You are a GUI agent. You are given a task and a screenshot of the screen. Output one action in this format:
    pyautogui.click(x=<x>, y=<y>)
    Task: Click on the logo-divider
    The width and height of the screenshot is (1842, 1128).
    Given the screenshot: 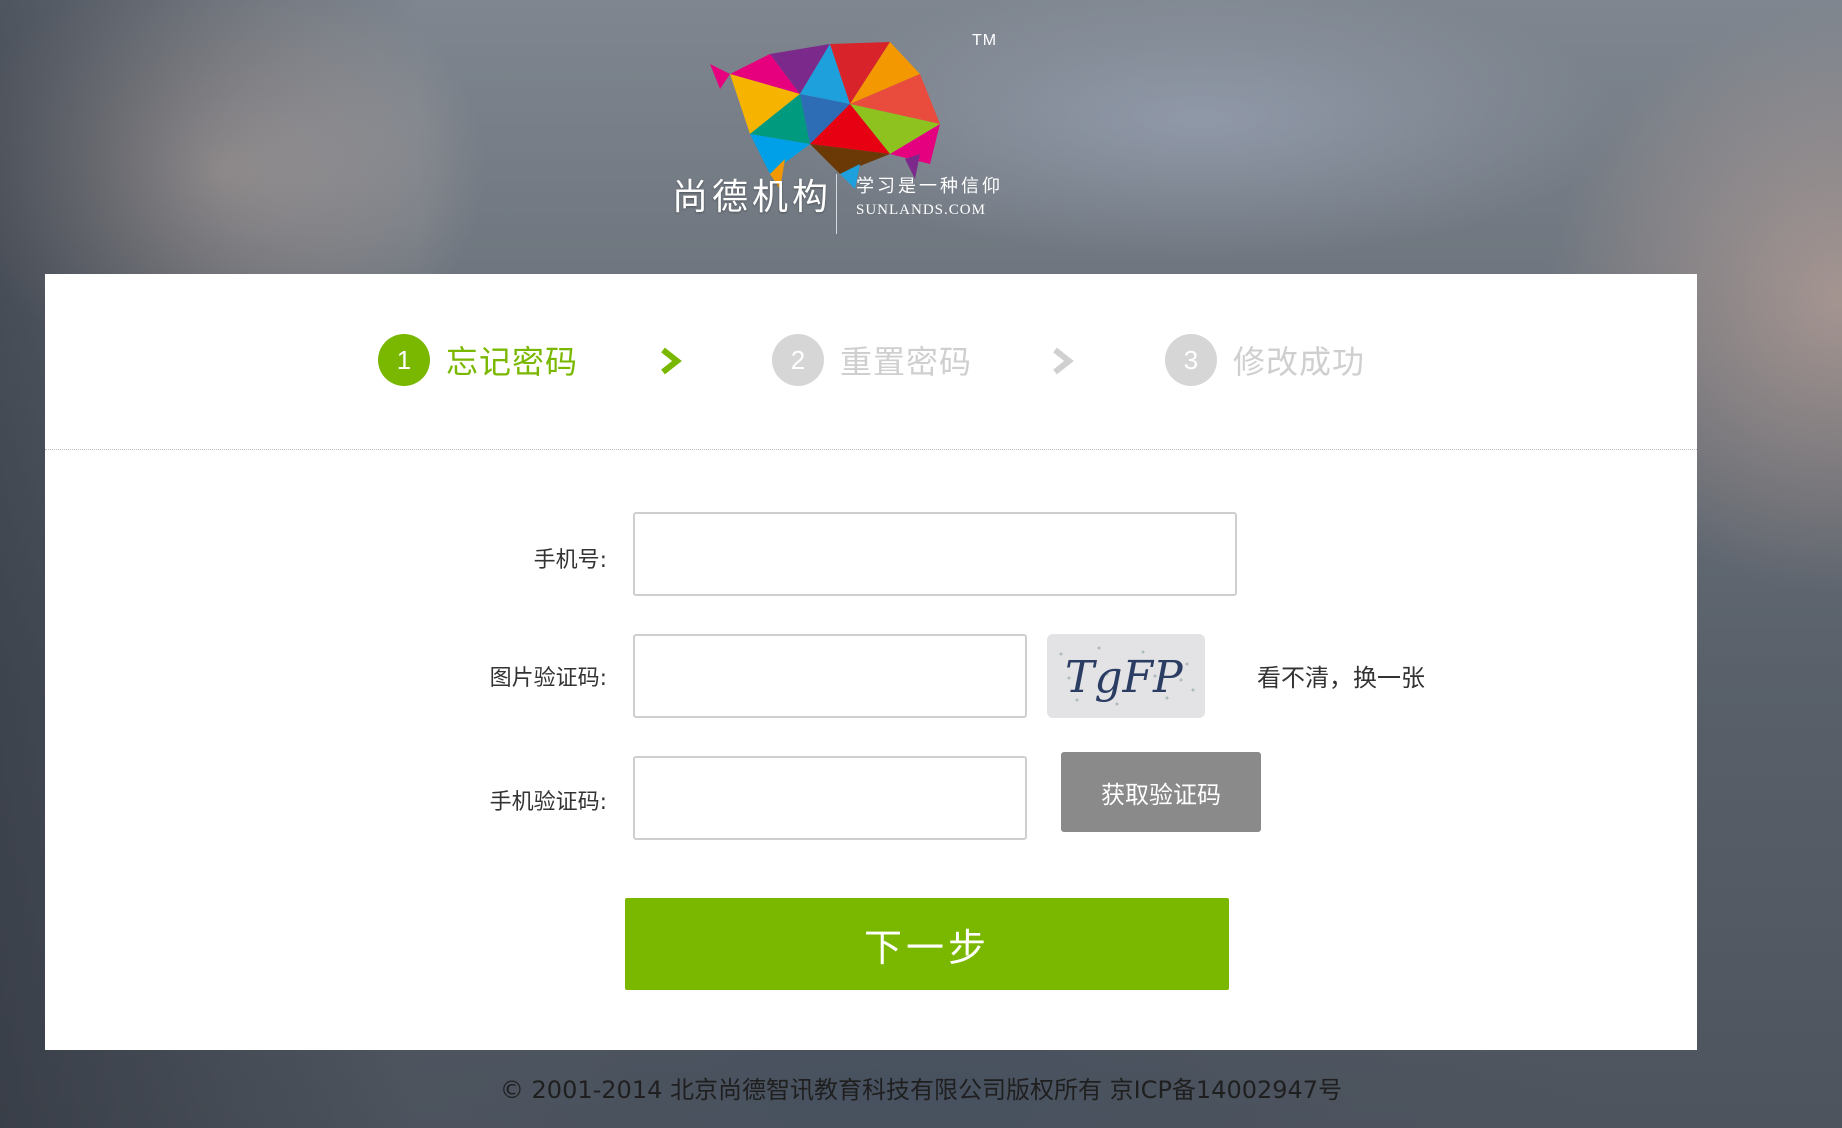 What is the action you would take?
    pyautogui.click(x=836, y=204)
    